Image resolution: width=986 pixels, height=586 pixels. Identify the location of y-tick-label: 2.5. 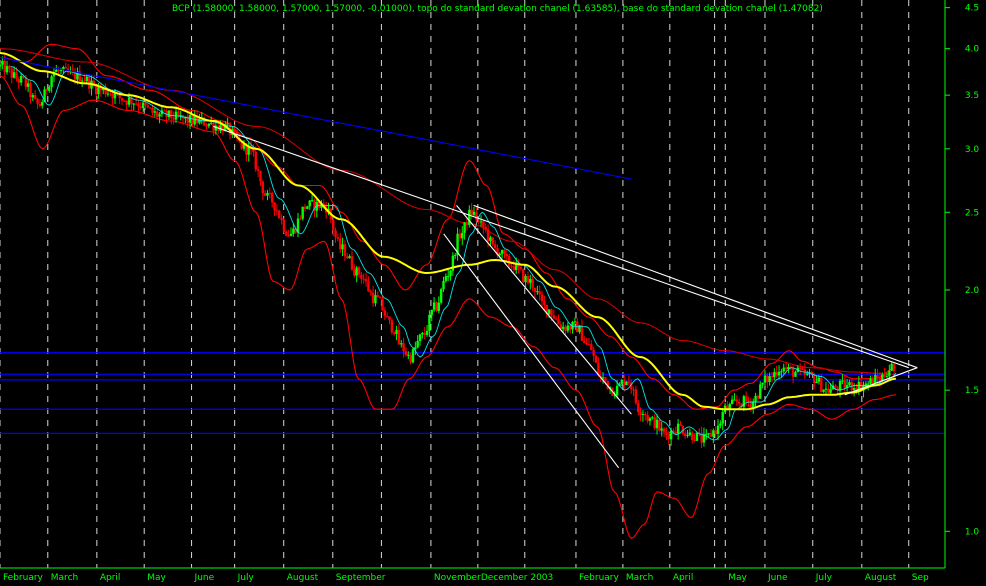
(972, 213).